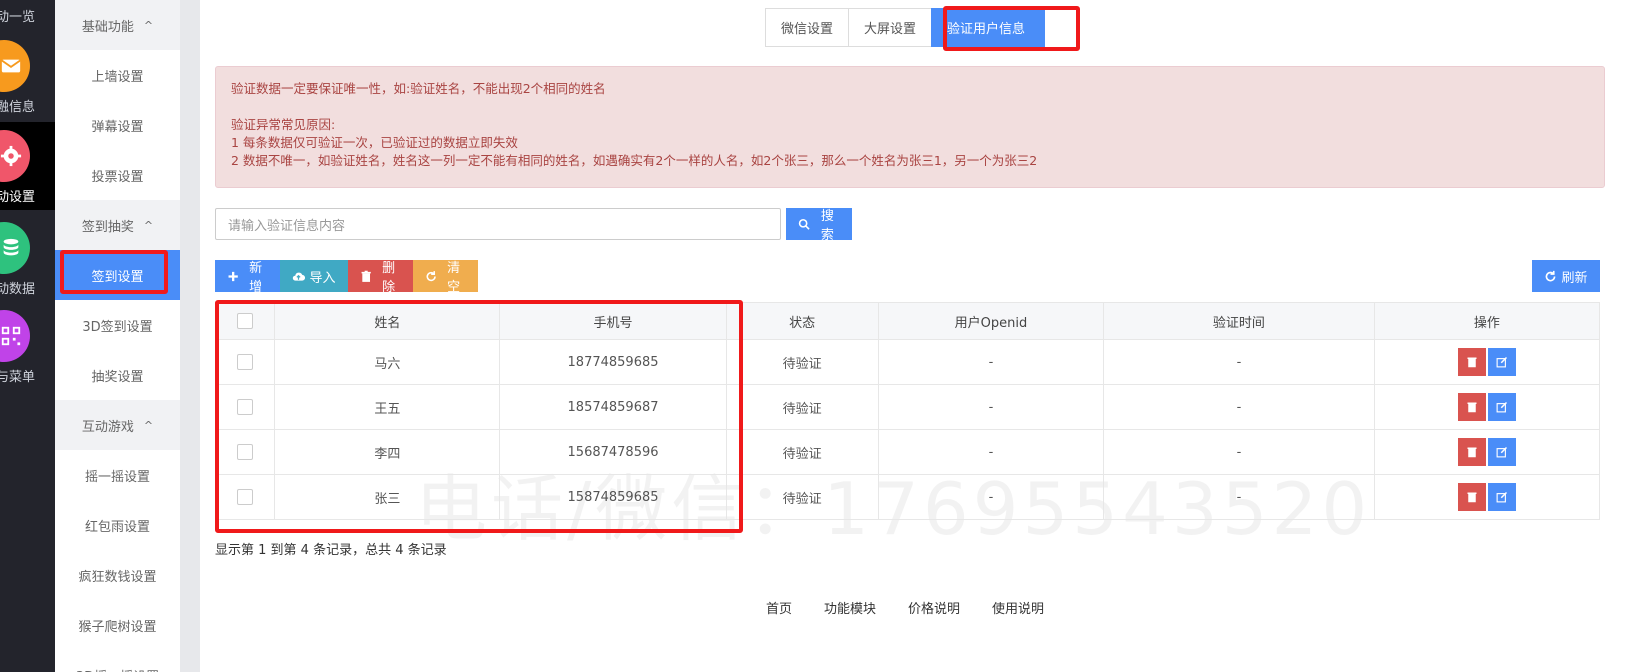  I want to click on footer-links: 首页 功能模块 价格说明 使用说明, so click(921, 607).